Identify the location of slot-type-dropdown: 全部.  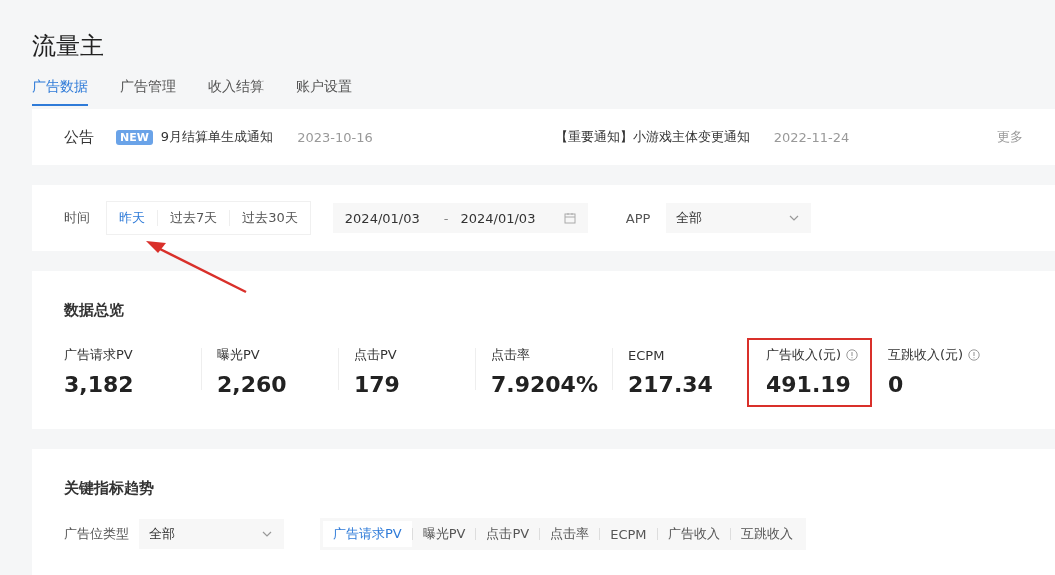
(211, 534).